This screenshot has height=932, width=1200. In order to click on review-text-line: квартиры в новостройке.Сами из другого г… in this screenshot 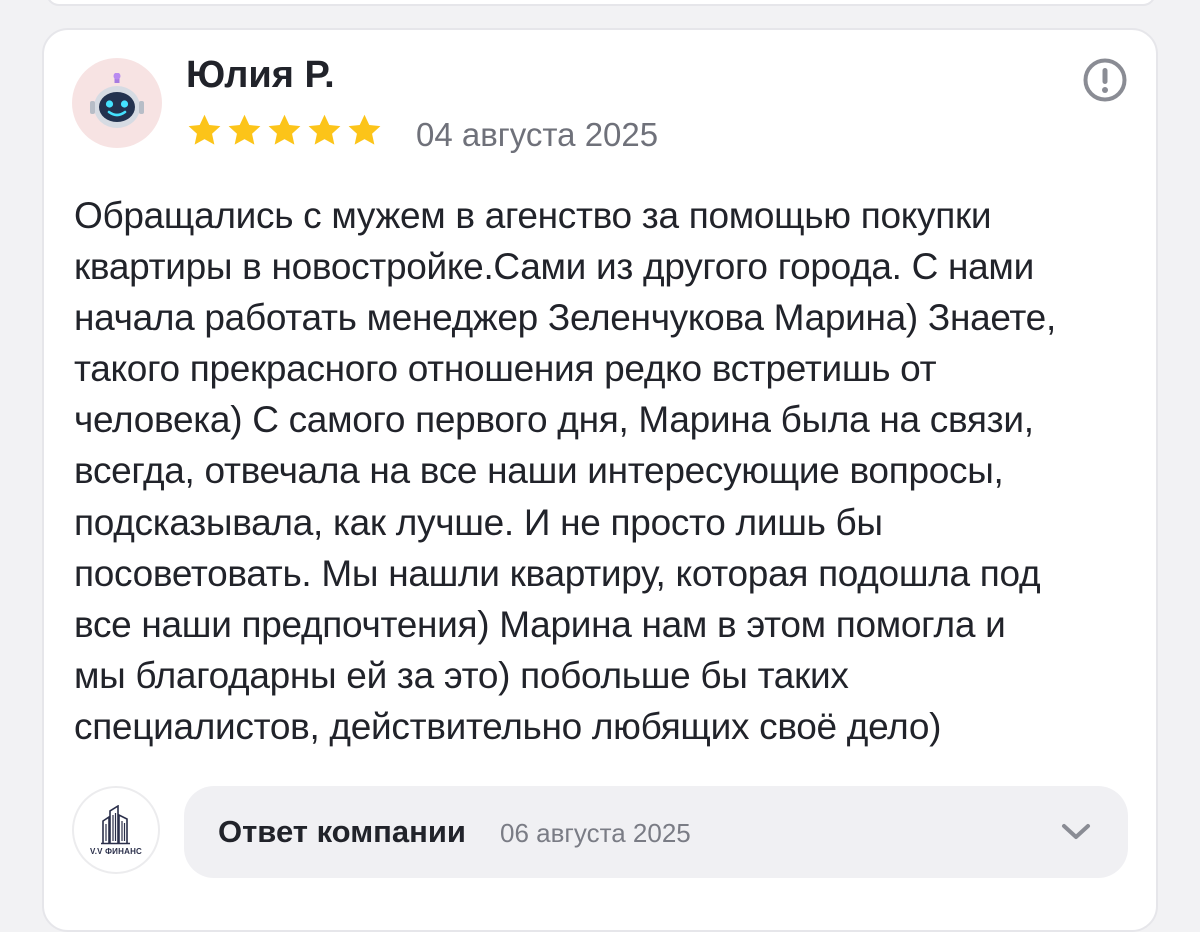, I will do `click(554, 267)`.